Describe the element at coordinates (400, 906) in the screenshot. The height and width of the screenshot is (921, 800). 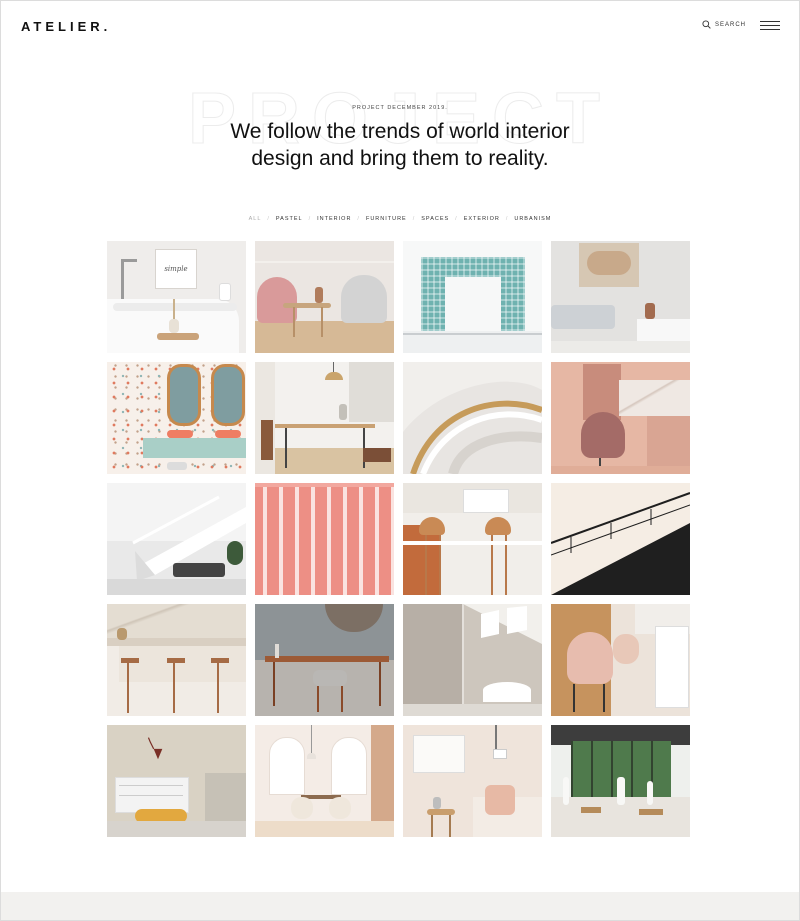
I see `footer-band` at that location.